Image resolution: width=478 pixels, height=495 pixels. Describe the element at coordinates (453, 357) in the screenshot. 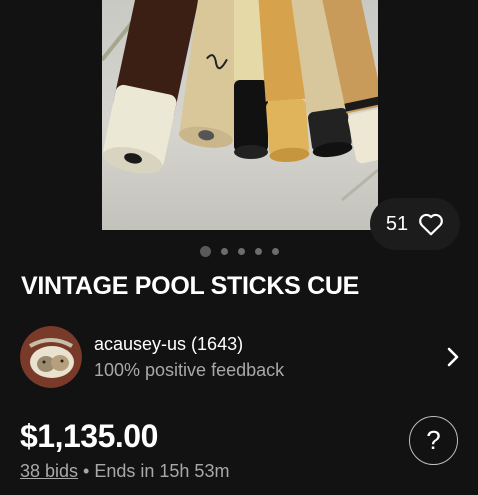

I see `chevron-right-icon` at that location.